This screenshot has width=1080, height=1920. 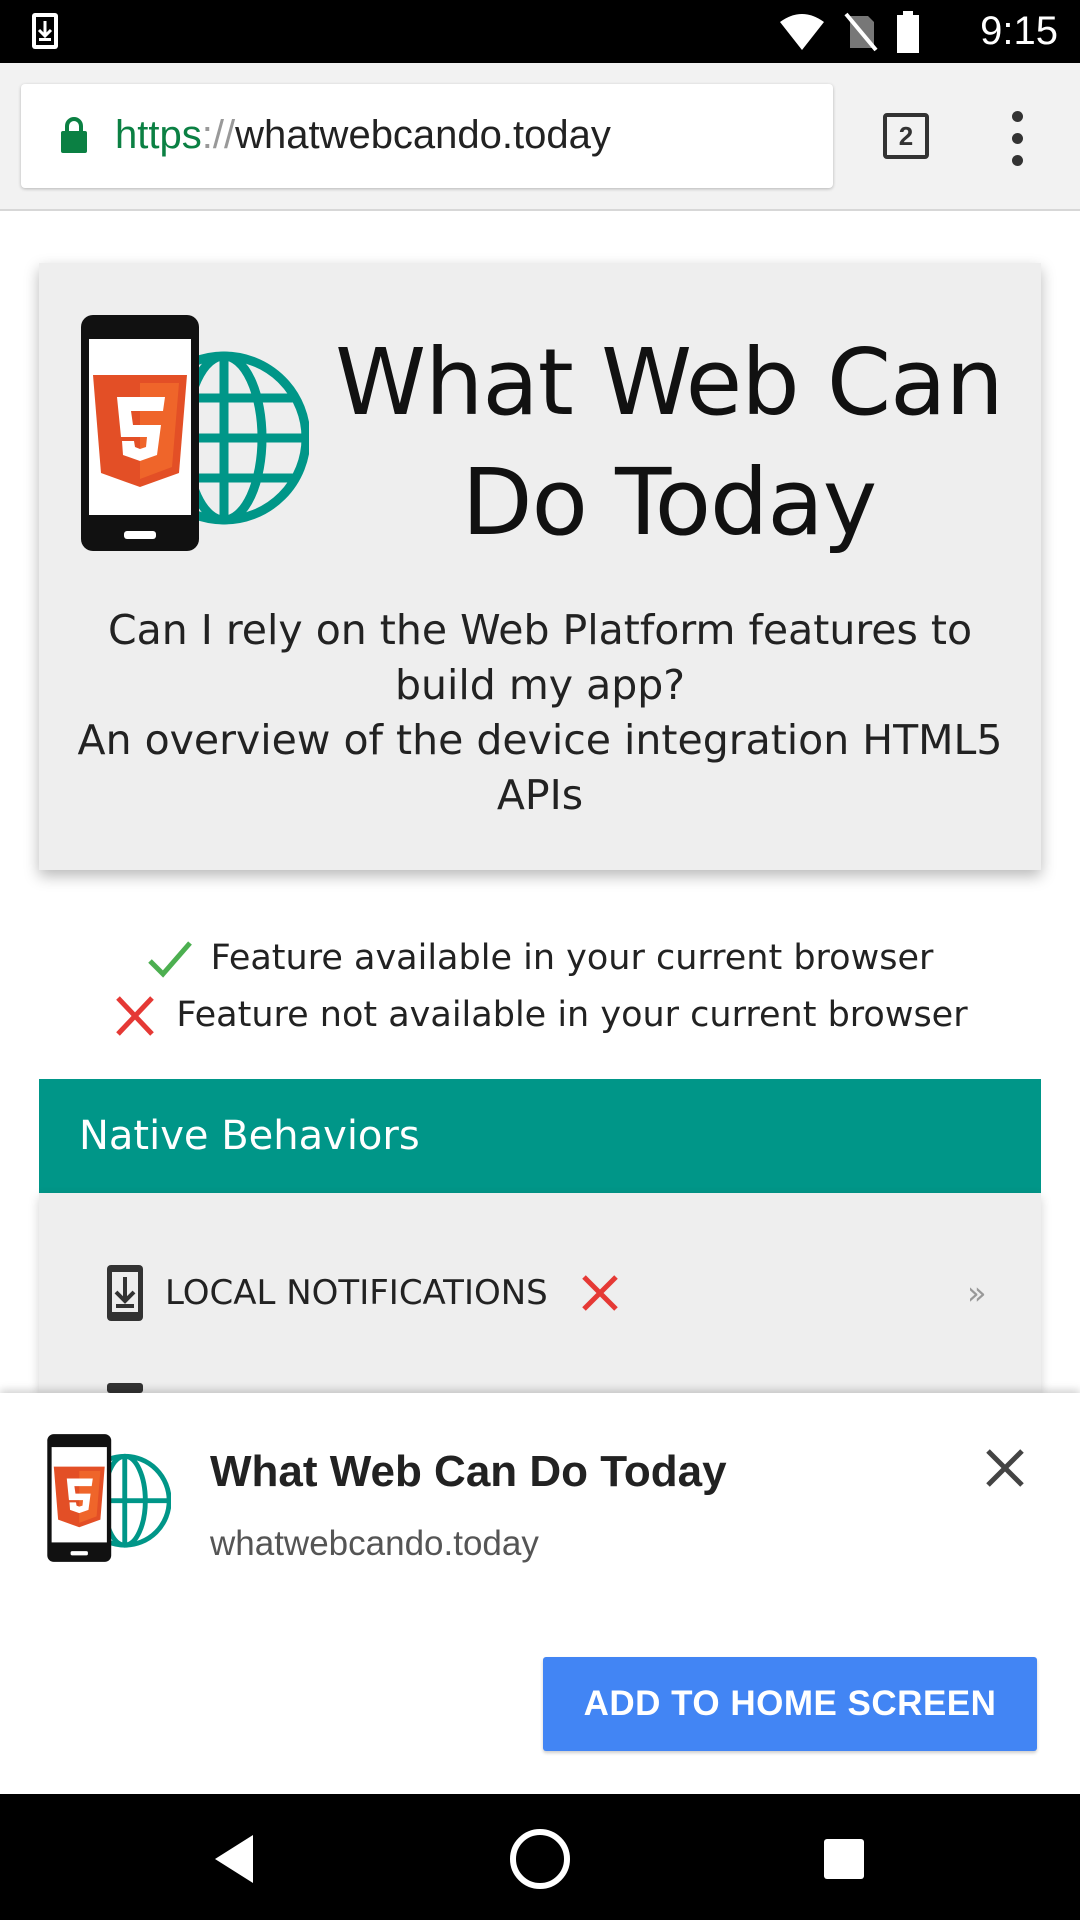 What do you see at coordinates (249, 1136) in the screenshot?
I see `section-title: Native Behaviors` at bounding box center [249, 1136].